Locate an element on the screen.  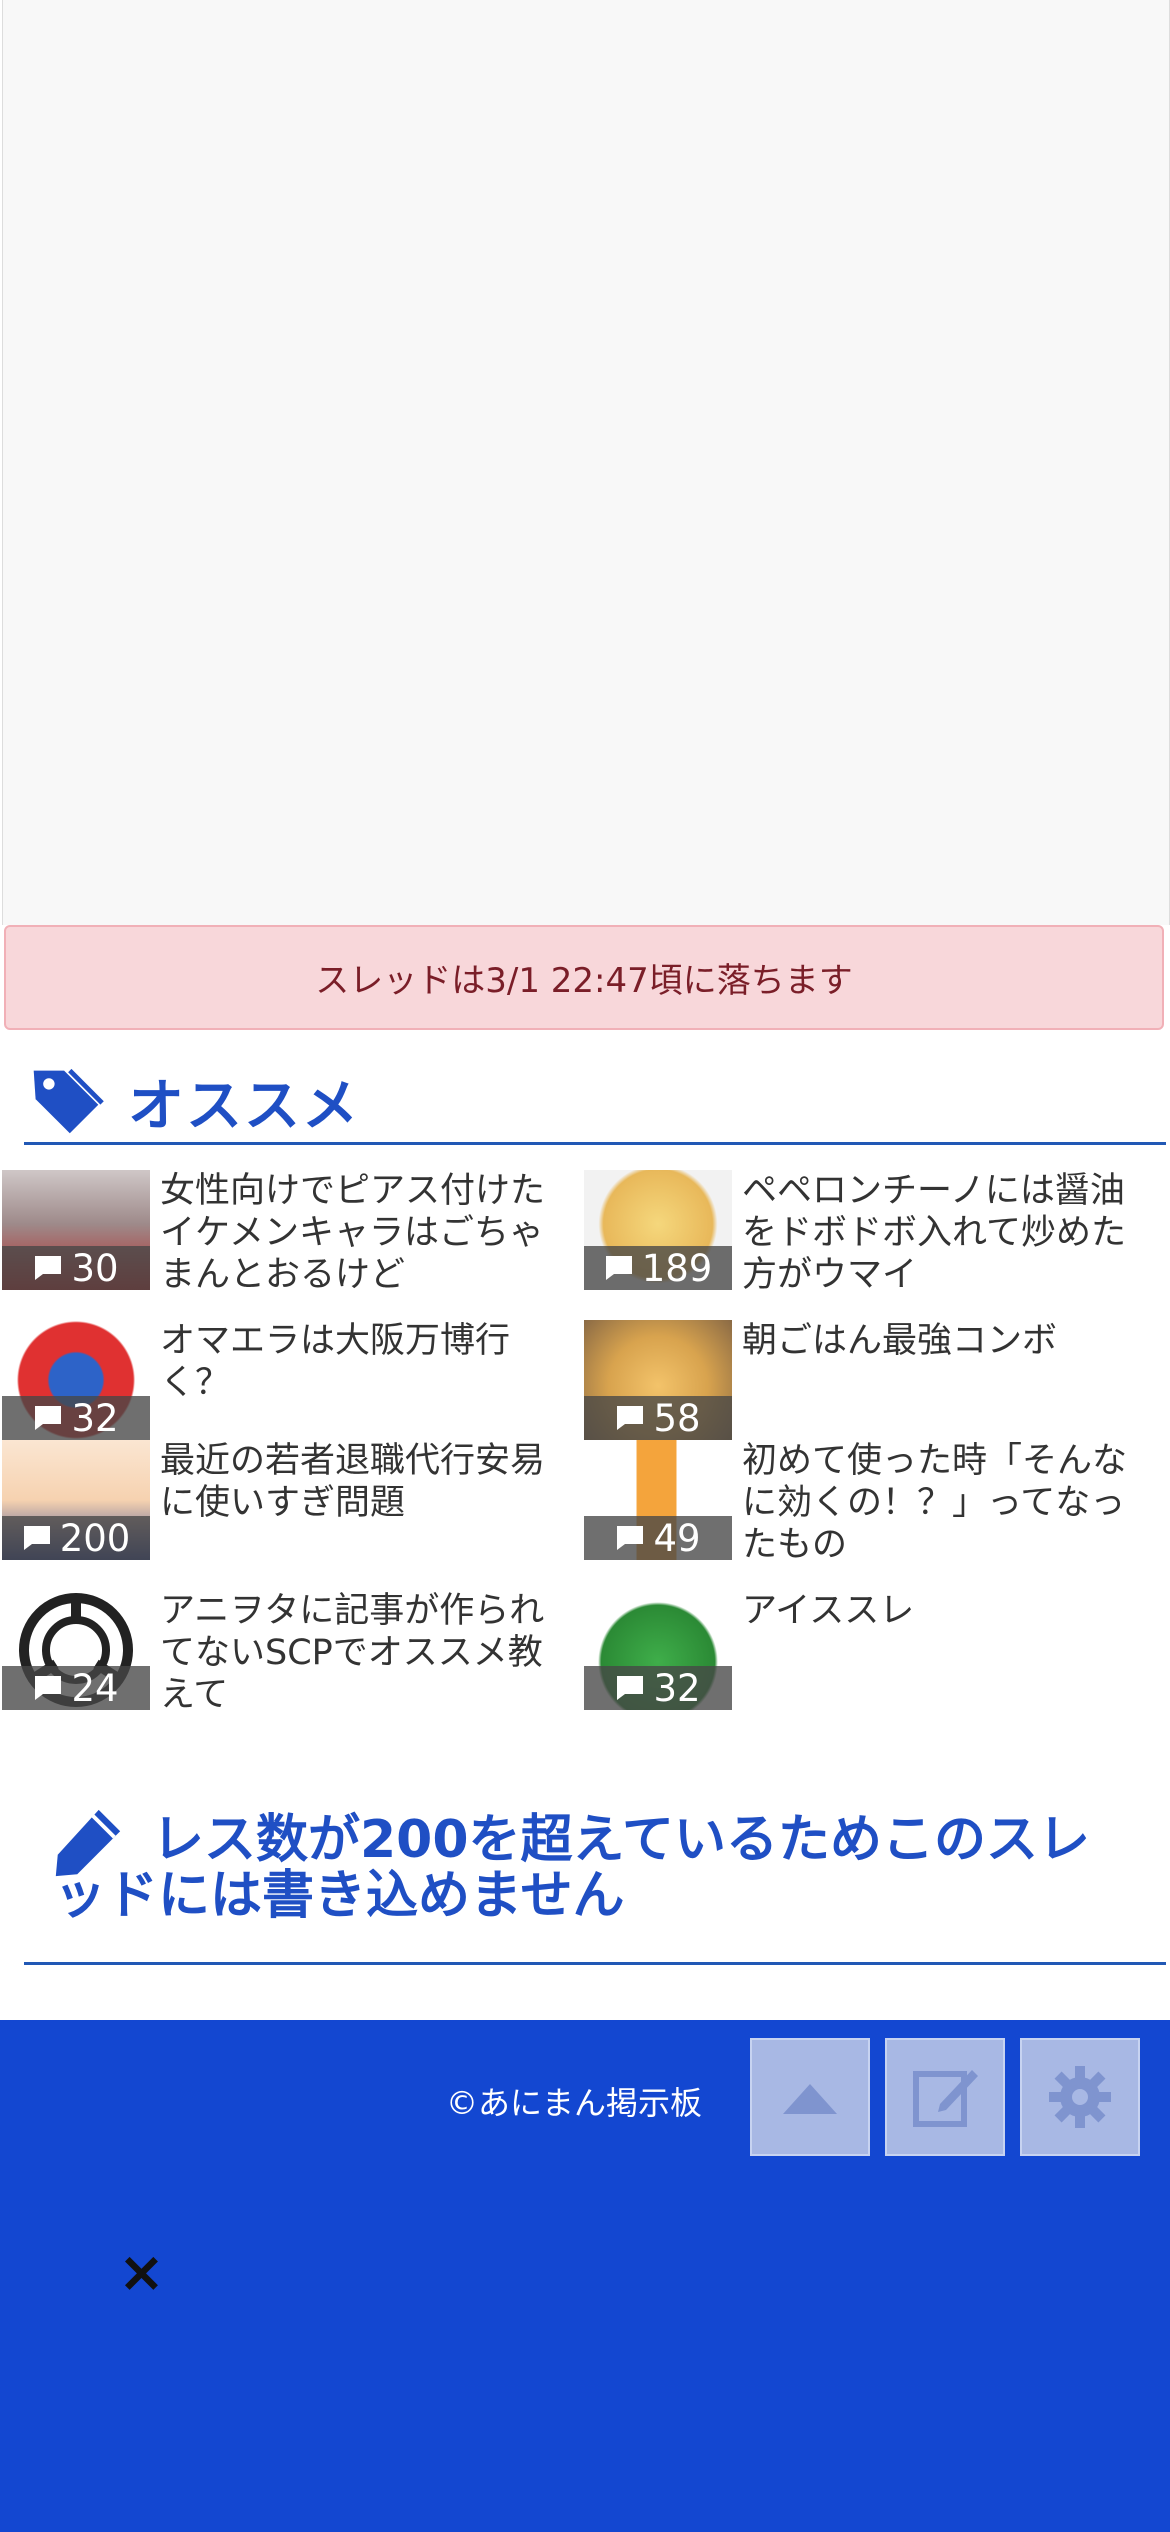
recommend-item: 189 ペペロンチーノには醤油をドボドボ入れて炒めた方がウマイ is located at coordinates (874, 1245).